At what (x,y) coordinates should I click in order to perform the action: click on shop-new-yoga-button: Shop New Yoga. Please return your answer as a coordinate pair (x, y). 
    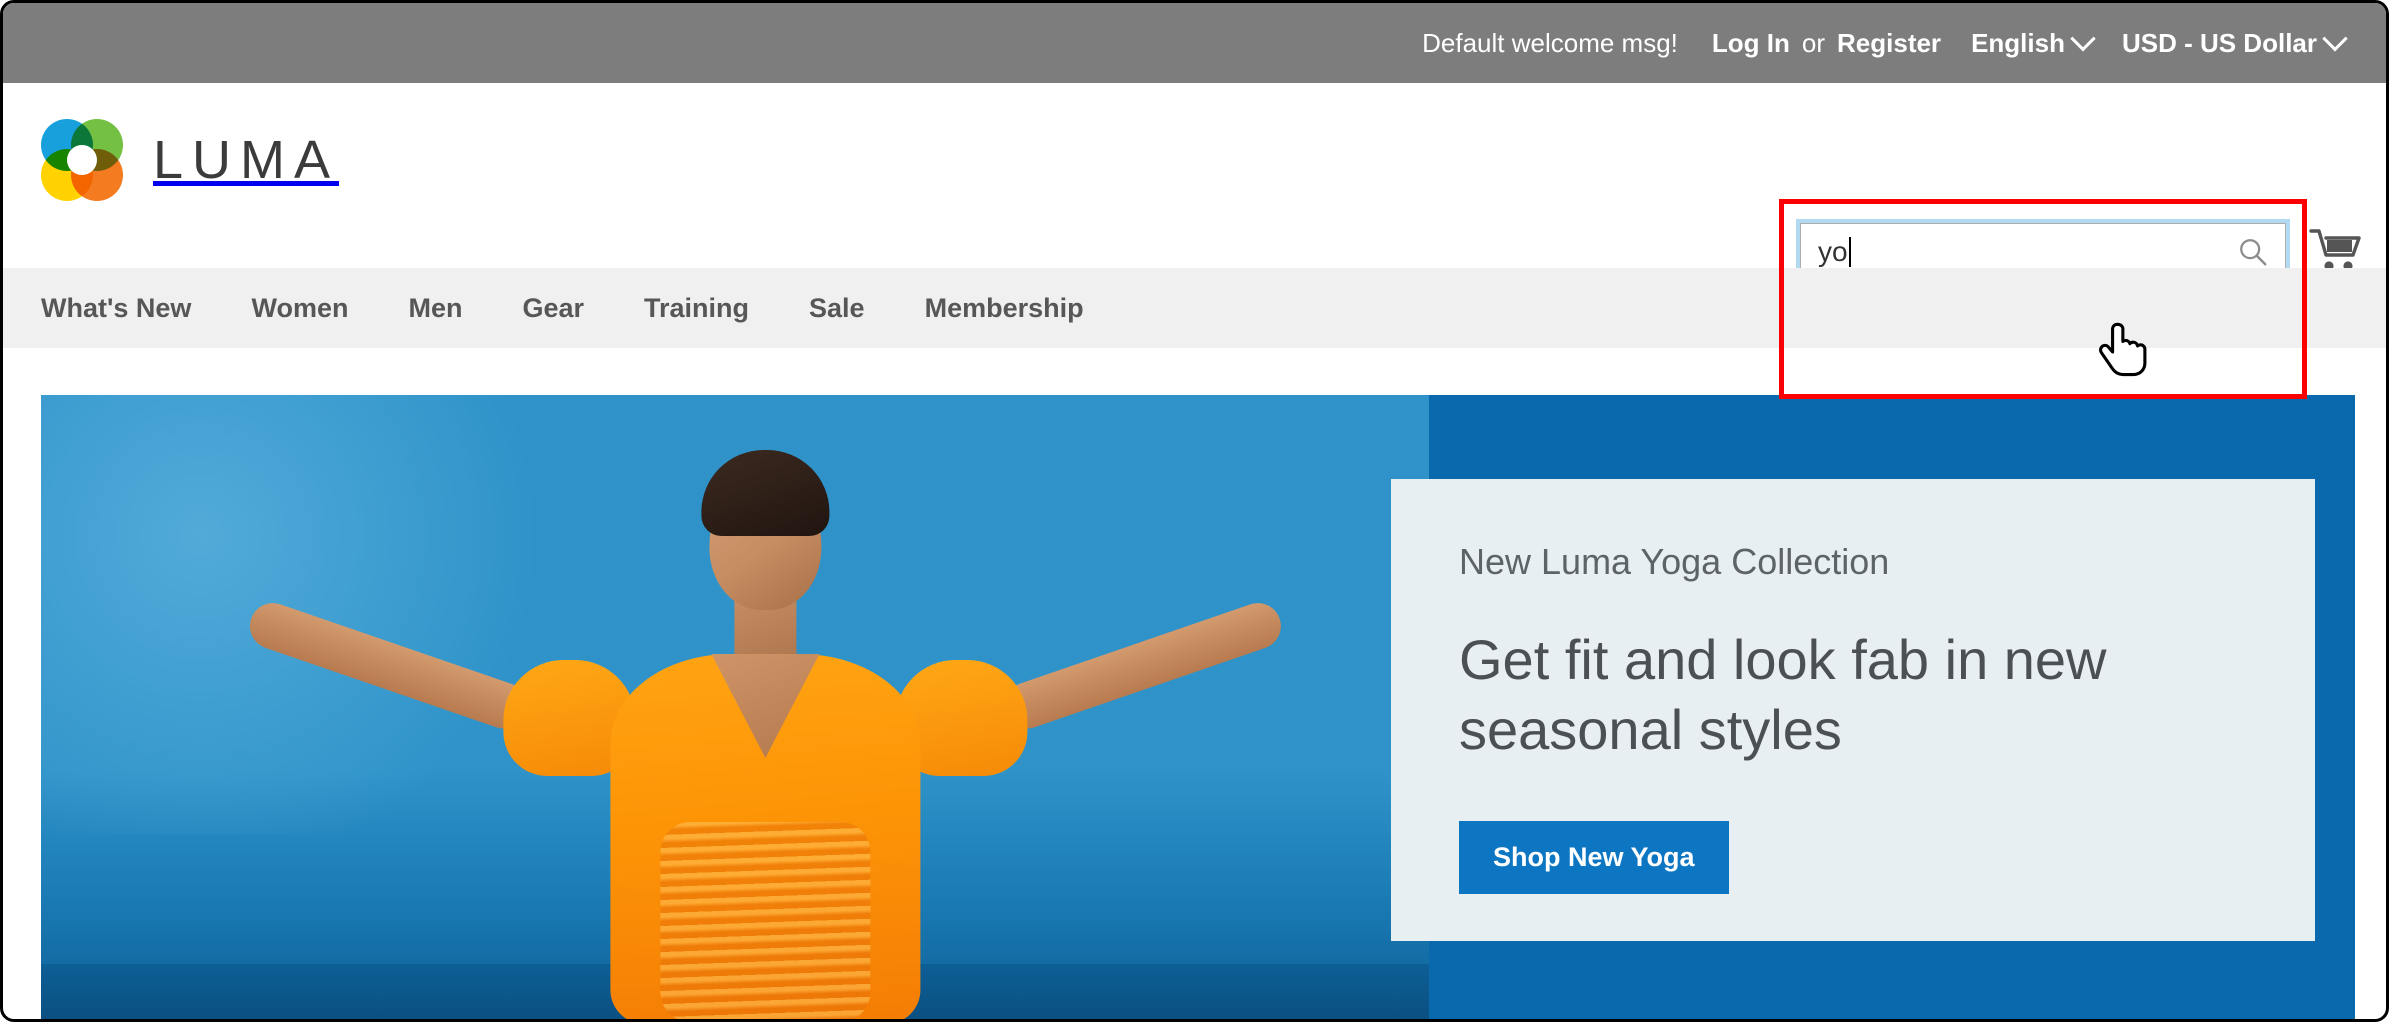
    Looking at the image, I should click on (1594, 857).